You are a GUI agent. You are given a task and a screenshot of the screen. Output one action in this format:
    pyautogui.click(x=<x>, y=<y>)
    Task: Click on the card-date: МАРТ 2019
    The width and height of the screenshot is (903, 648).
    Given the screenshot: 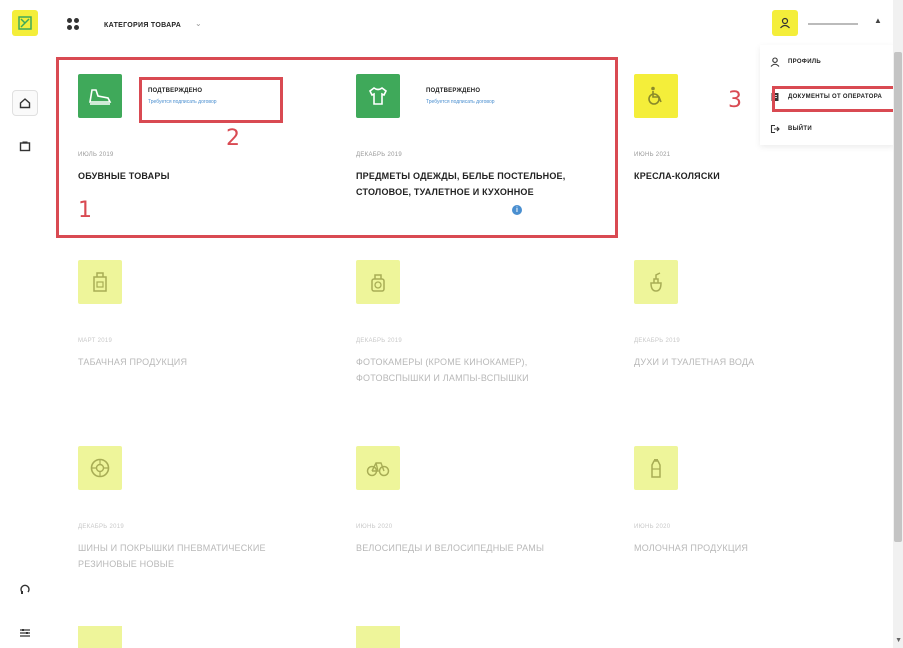 What is the action you would take?
    pyautogui.click(x=95, y=341)
    